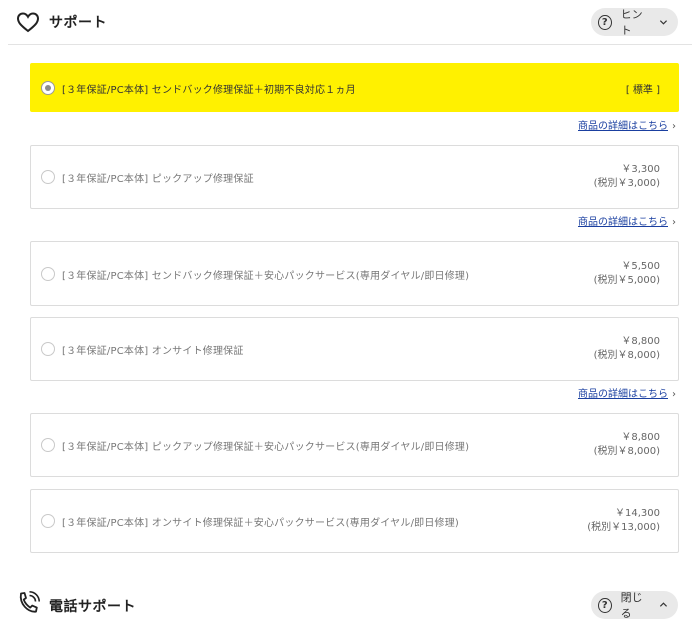 Image resolution: width=700 pixels, height=626 pixels. I want to click on warranty-option-1: [３年保証/PC本体] センドバック修理保証＋初期不良対応１ヵ月 [ 標準 ], so click(354, 87).